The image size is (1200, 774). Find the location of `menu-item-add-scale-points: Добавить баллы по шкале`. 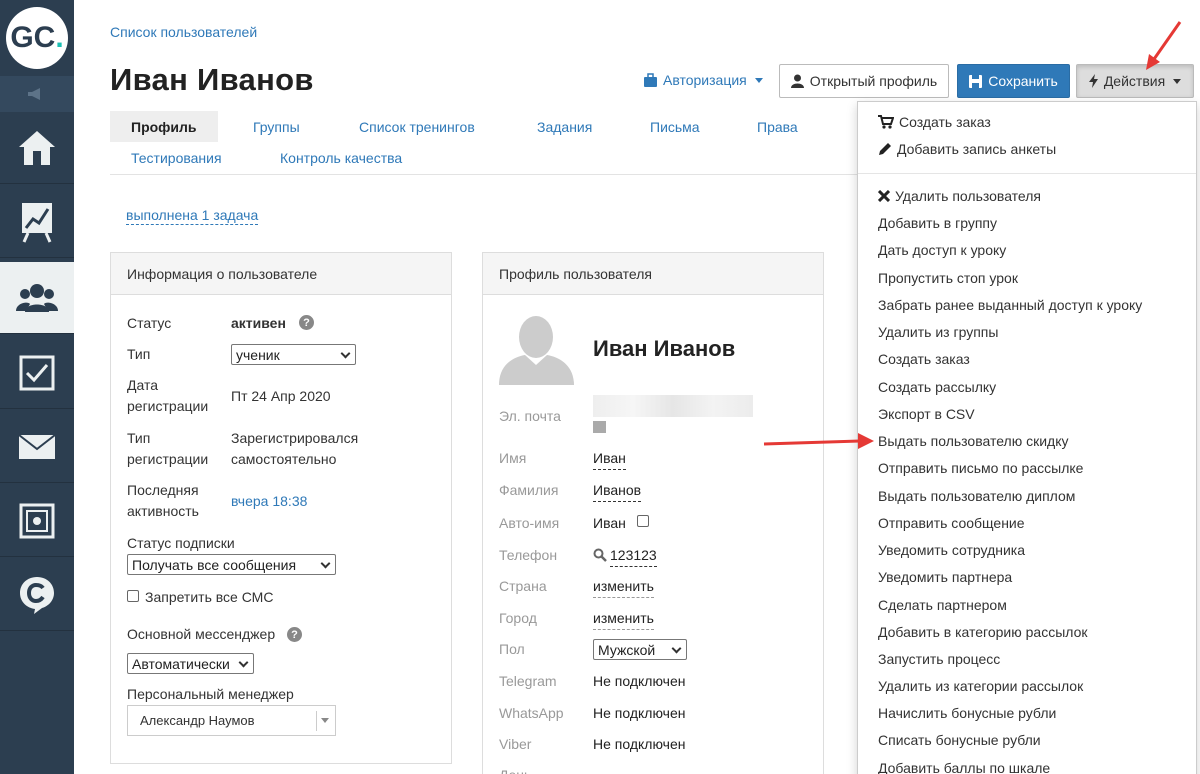

menu-item-add-scale-points: Добавить баллы по шкале is located at coordinates (964, 766).